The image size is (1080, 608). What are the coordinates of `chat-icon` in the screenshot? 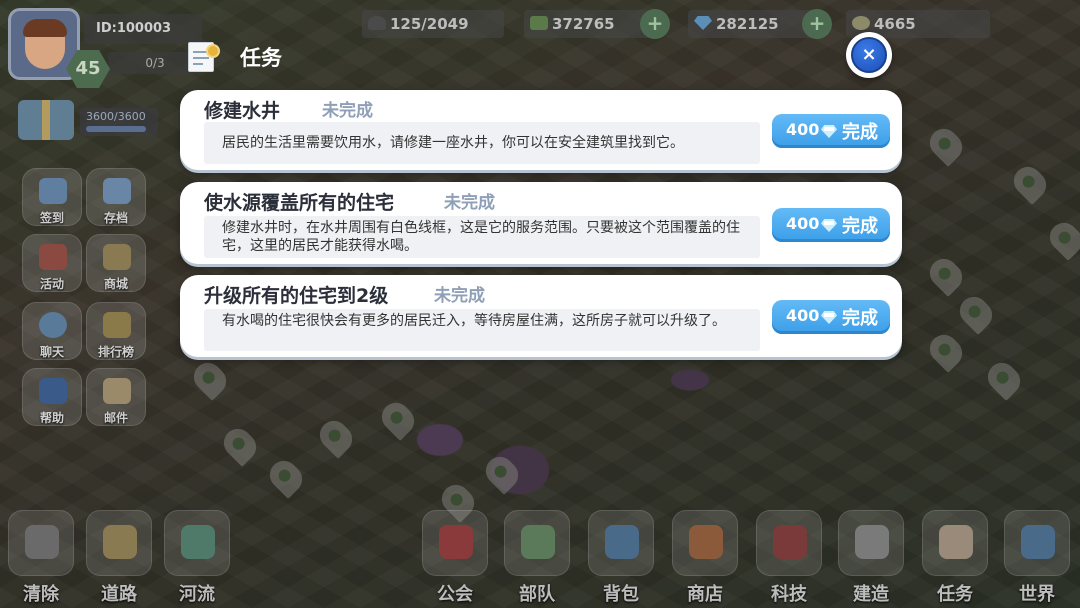 It's located at (53, 325).